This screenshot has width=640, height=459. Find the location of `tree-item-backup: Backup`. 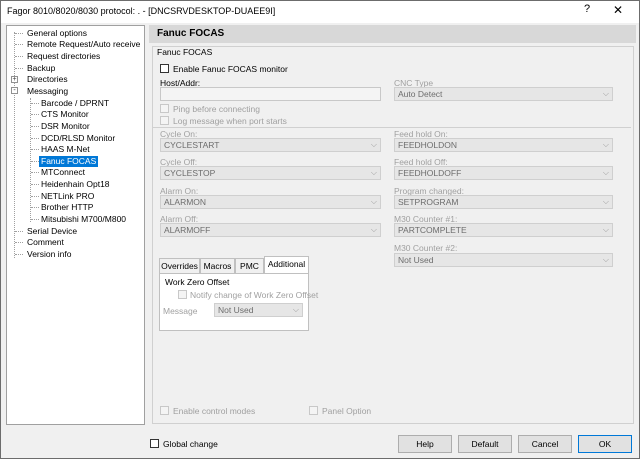

tree-item-backup: Backup is located at coordinates (41, 68).